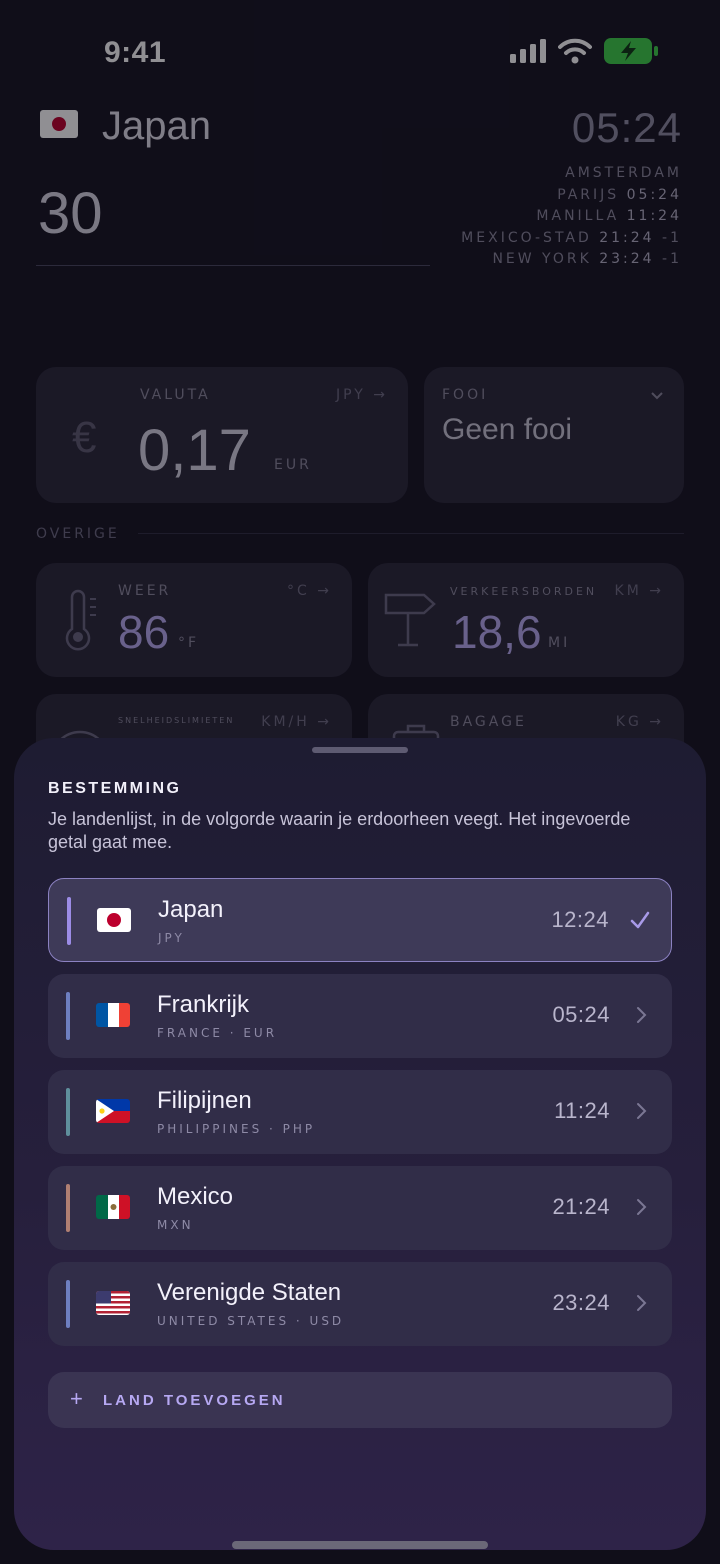 This screenshot has width=720, height=1564. What do you see at coordinates (113, 1207) in the screenshot?
I see `mexico-flag-icon` at bounding box center [113, 1207].